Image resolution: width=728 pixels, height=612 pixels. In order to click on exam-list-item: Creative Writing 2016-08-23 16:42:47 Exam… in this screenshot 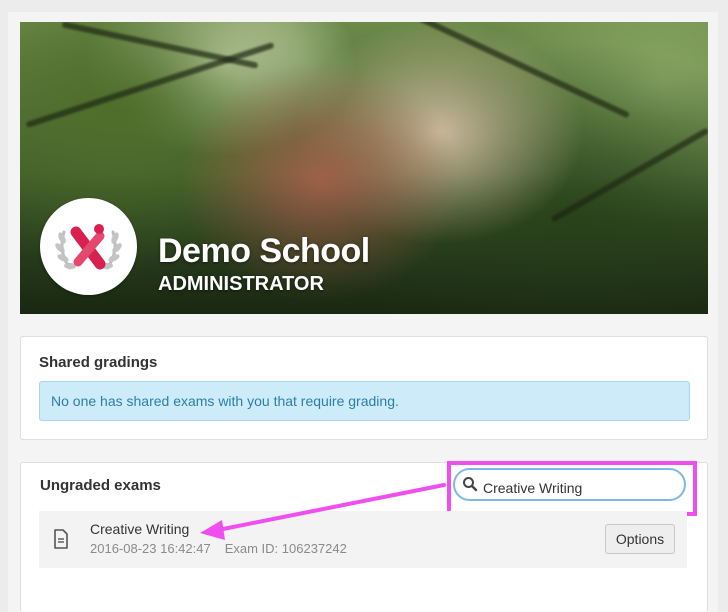, I will do `click(363, 539)`.